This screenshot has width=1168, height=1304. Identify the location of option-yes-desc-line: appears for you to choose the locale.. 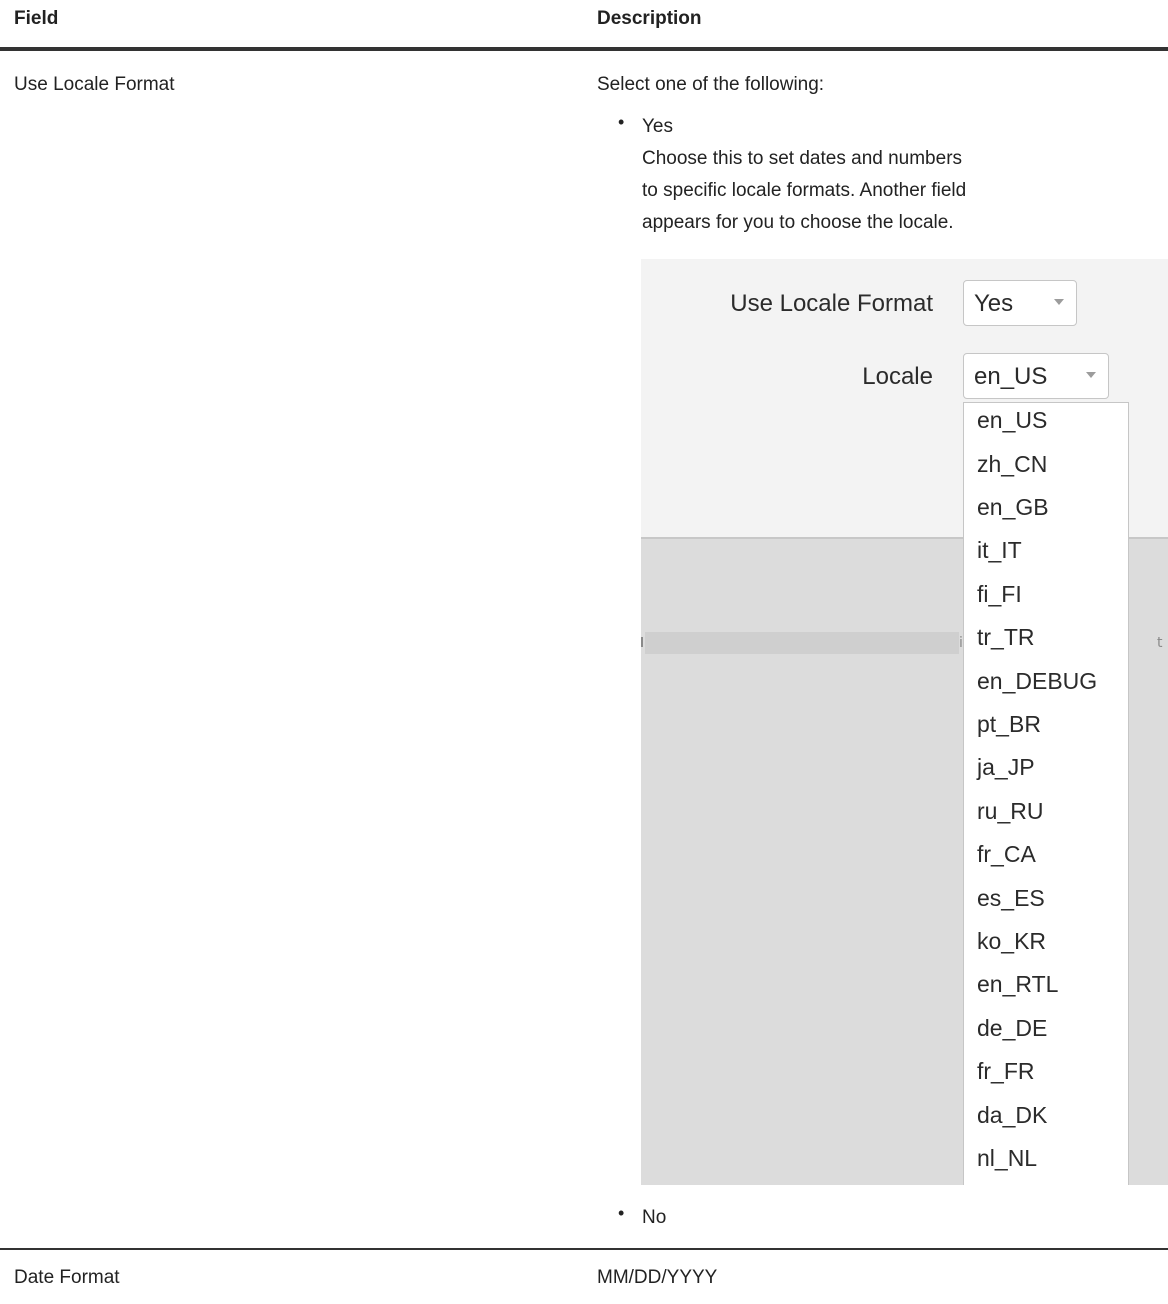
(798, 222).